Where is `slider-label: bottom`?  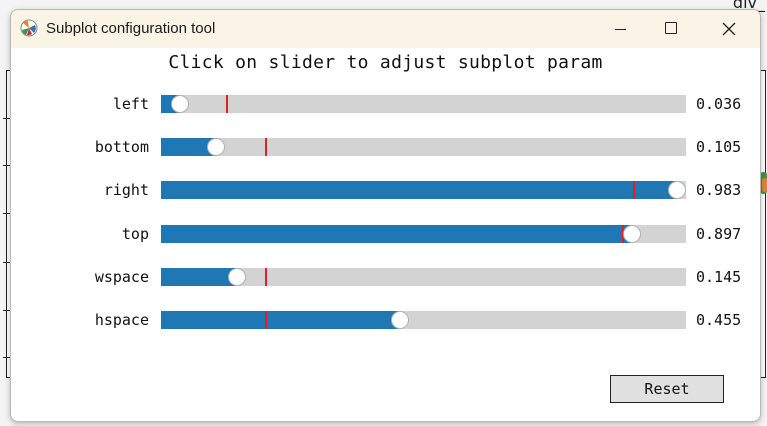
slider-label: bottom is located at coordinates (121, 147).